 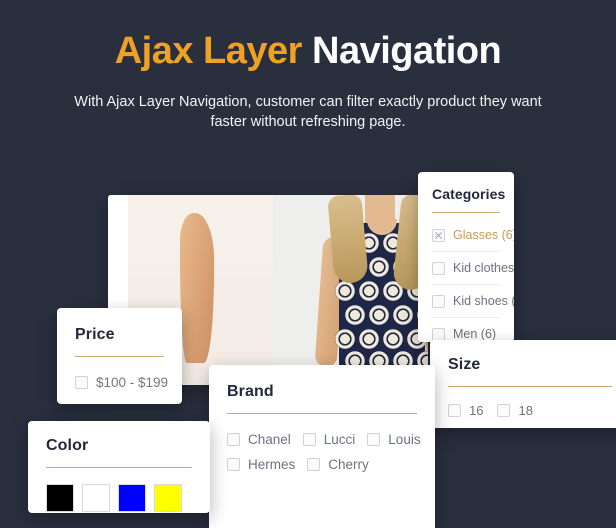 I want to click on remove-x-icon, so click(x=438, y=235).